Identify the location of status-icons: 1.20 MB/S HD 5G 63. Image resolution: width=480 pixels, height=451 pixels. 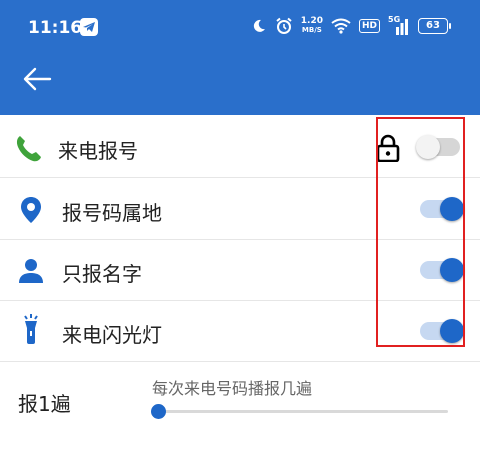
(351, 26).